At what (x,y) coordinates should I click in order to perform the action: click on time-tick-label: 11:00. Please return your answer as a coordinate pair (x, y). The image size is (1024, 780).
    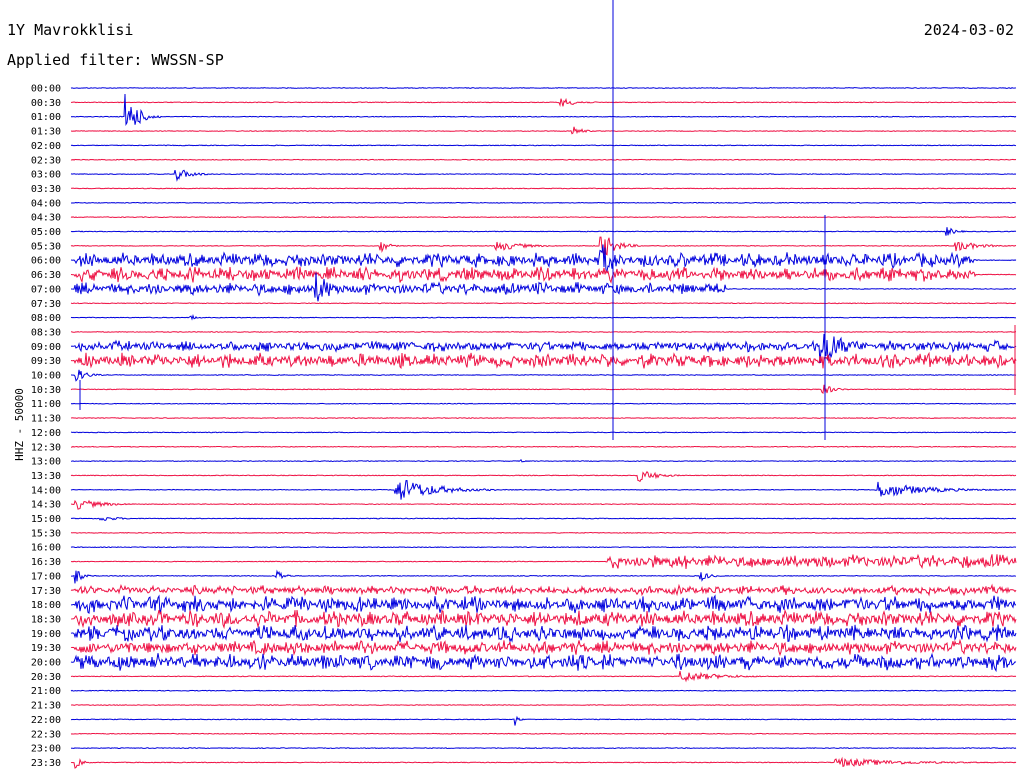
    Looking at the image, I should click on (46, 404).